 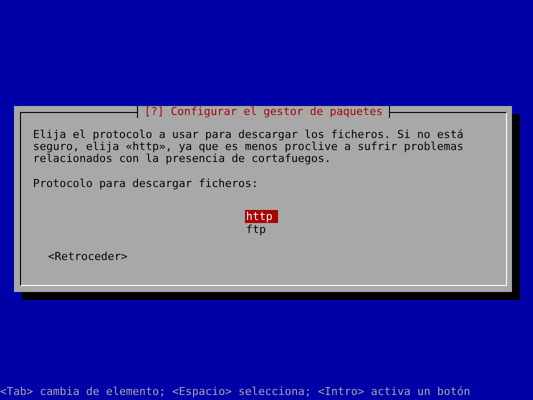 I want to click on prompt-label: Protocolo para descargar ficheros:, so click(x=146, y=184).